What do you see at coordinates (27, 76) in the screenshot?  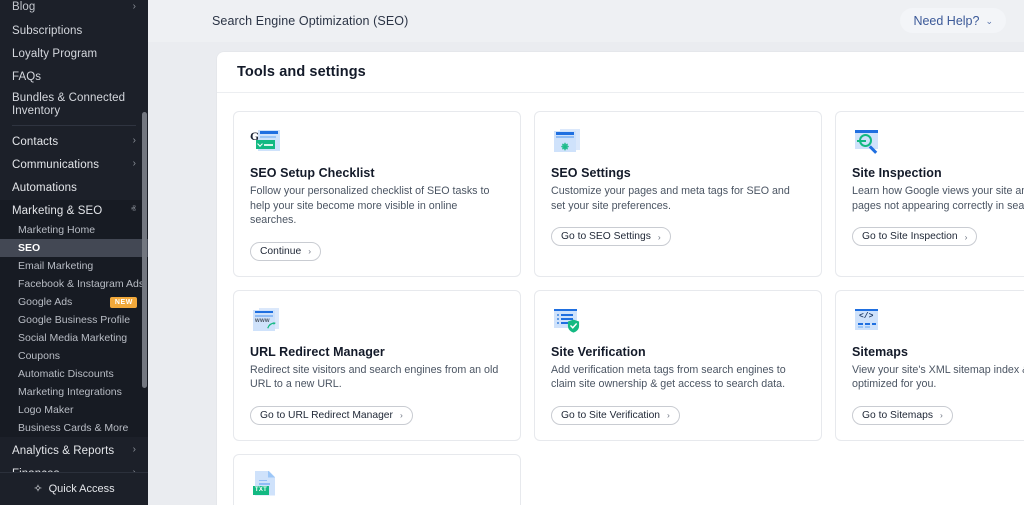 I see `sidebar-item-label: FAQs` at bounding box center [27, 76].